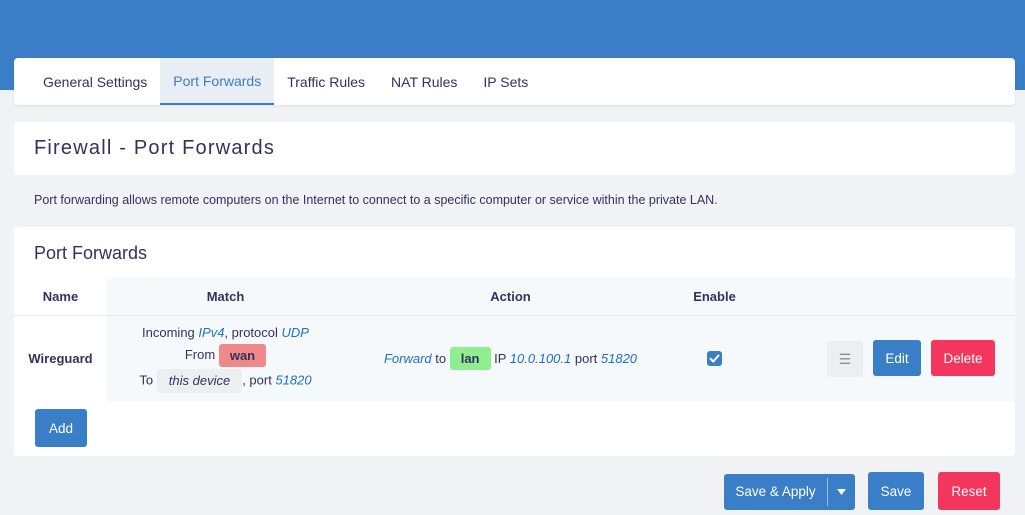 Image resolution: width=1025 pixels, height=515 pixels. What do you see at coordinates (293, 380) in the screenshot?
I see `match-port: 51820` at bounding box center [293, 380].